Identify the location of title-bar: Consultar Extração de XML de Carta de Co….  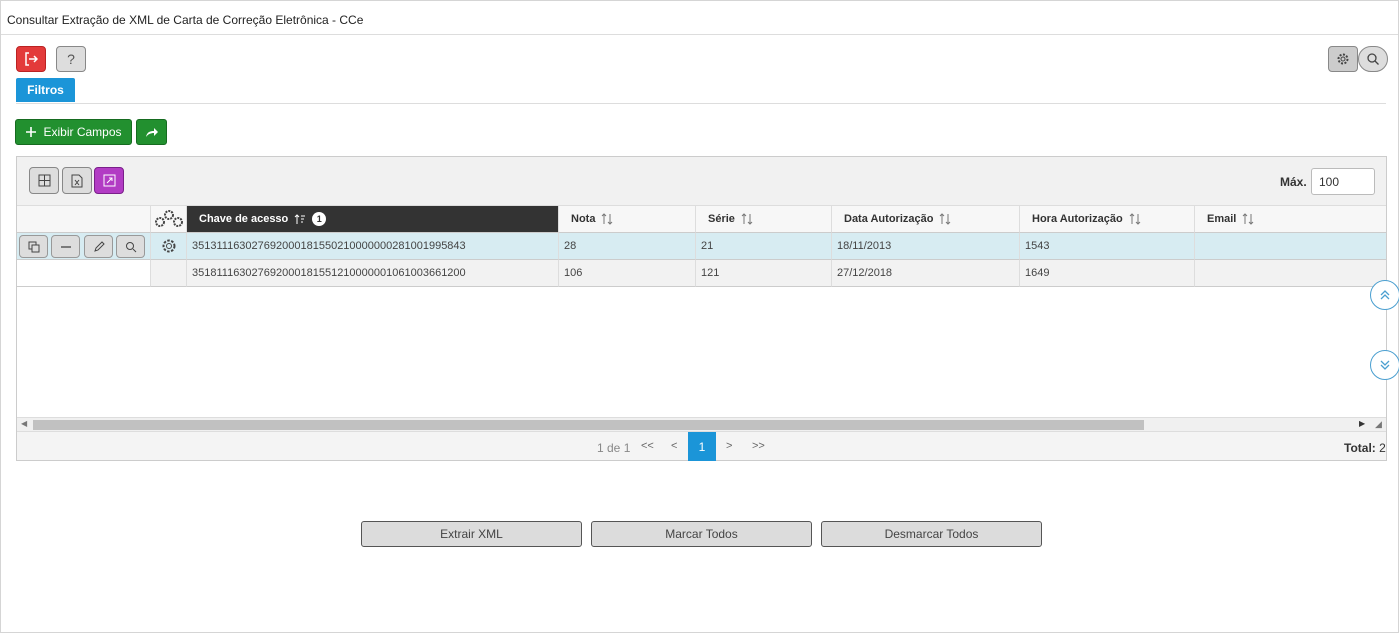
(699, 18).